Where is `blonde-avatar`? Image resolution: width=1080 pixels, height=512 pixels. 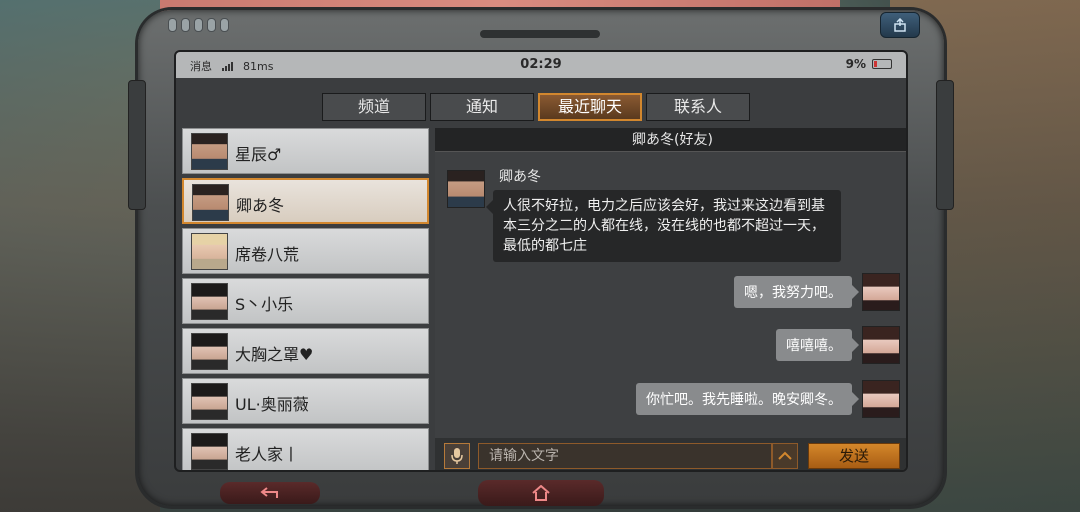
blonde-avatar is located at coordinates (209, 251).